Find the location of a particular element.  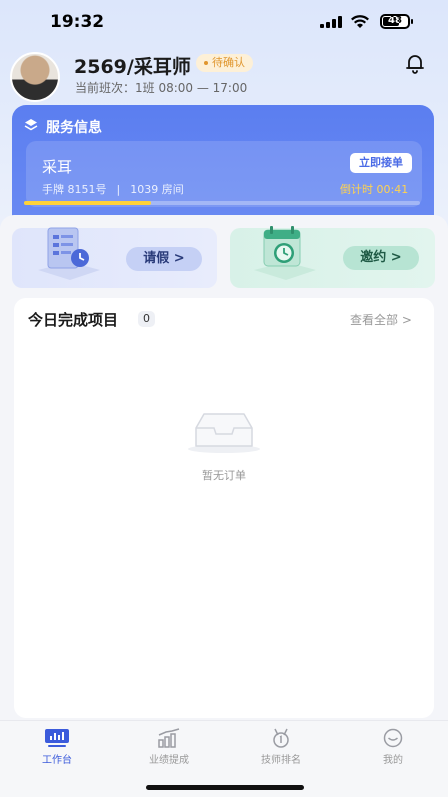

status-bar: 19:32 48 is located at coordinates (224, 22).